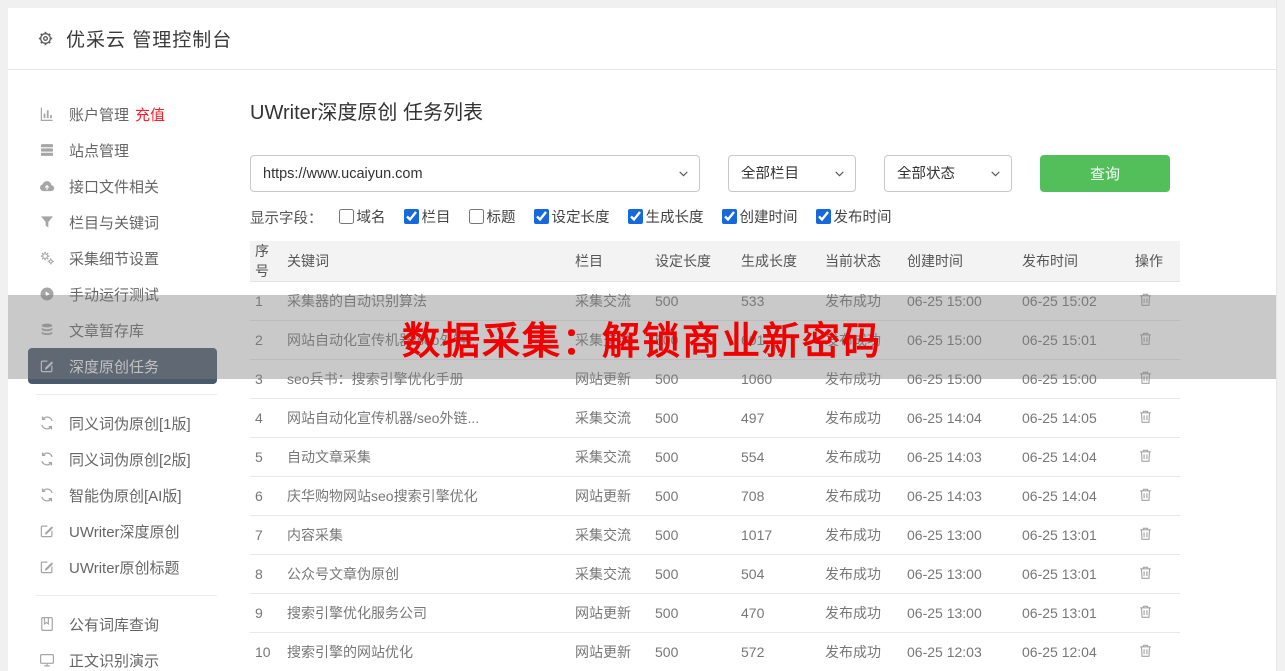 This screenshot has height=671, width=1285. I want to click on display-field-label: 生成长度, so click(674, 218).